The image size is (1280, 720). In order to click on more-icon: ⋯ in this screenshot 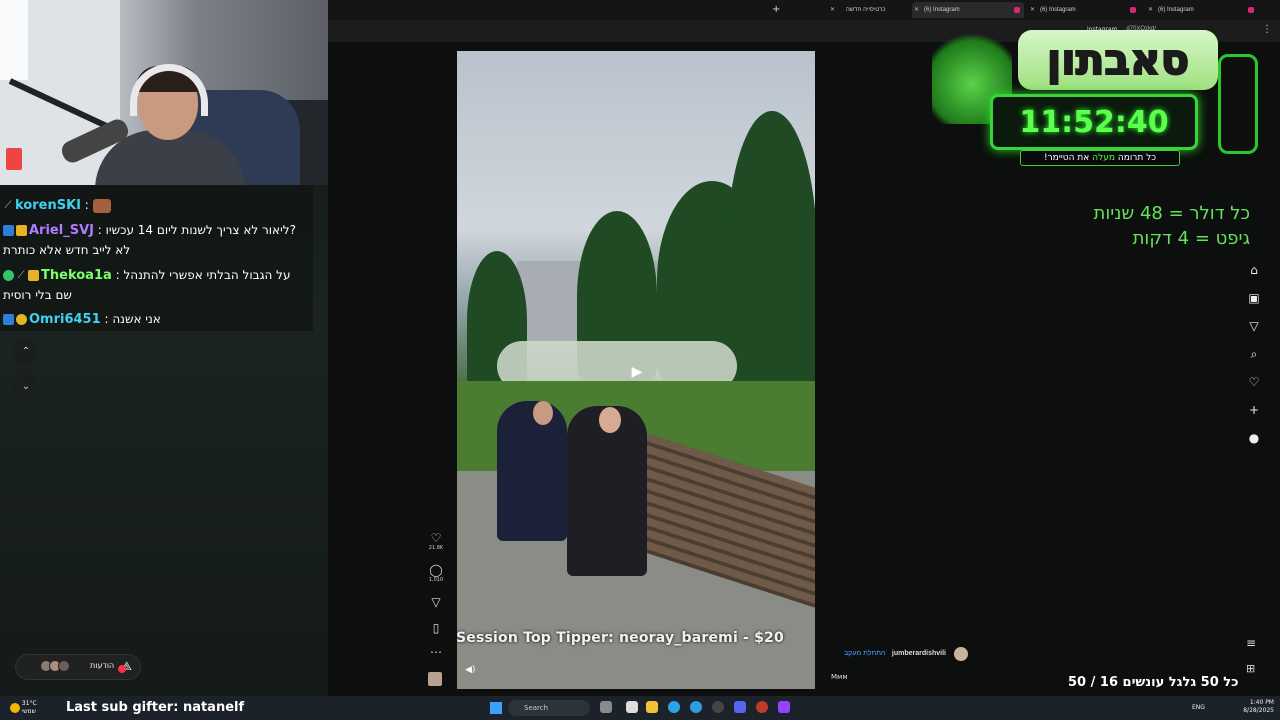, I will do `click(436, 652)`.